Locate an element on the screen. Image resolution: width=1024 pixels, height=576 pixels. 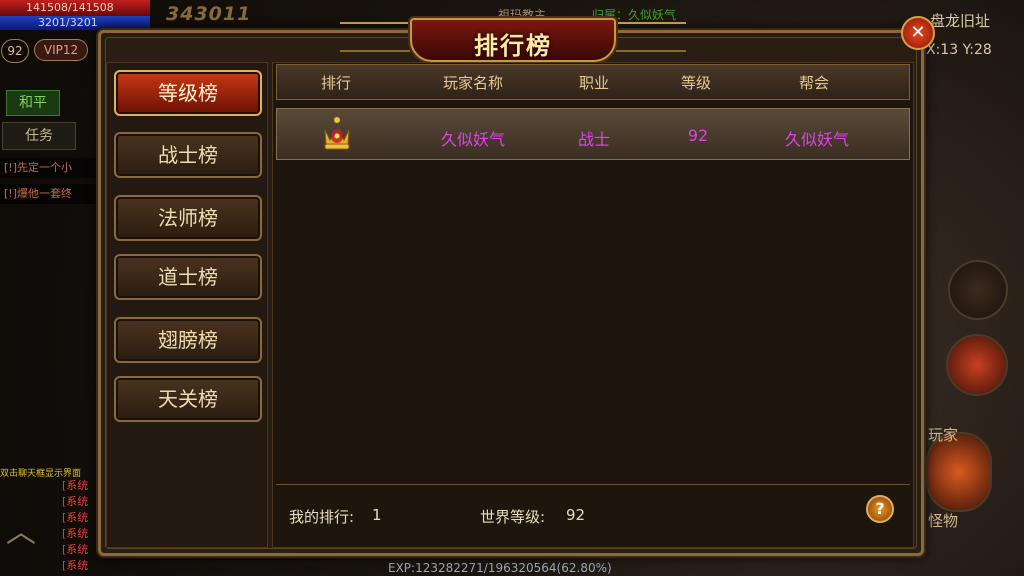
col-guild: 帮会 is located at coordinates (813, 83).